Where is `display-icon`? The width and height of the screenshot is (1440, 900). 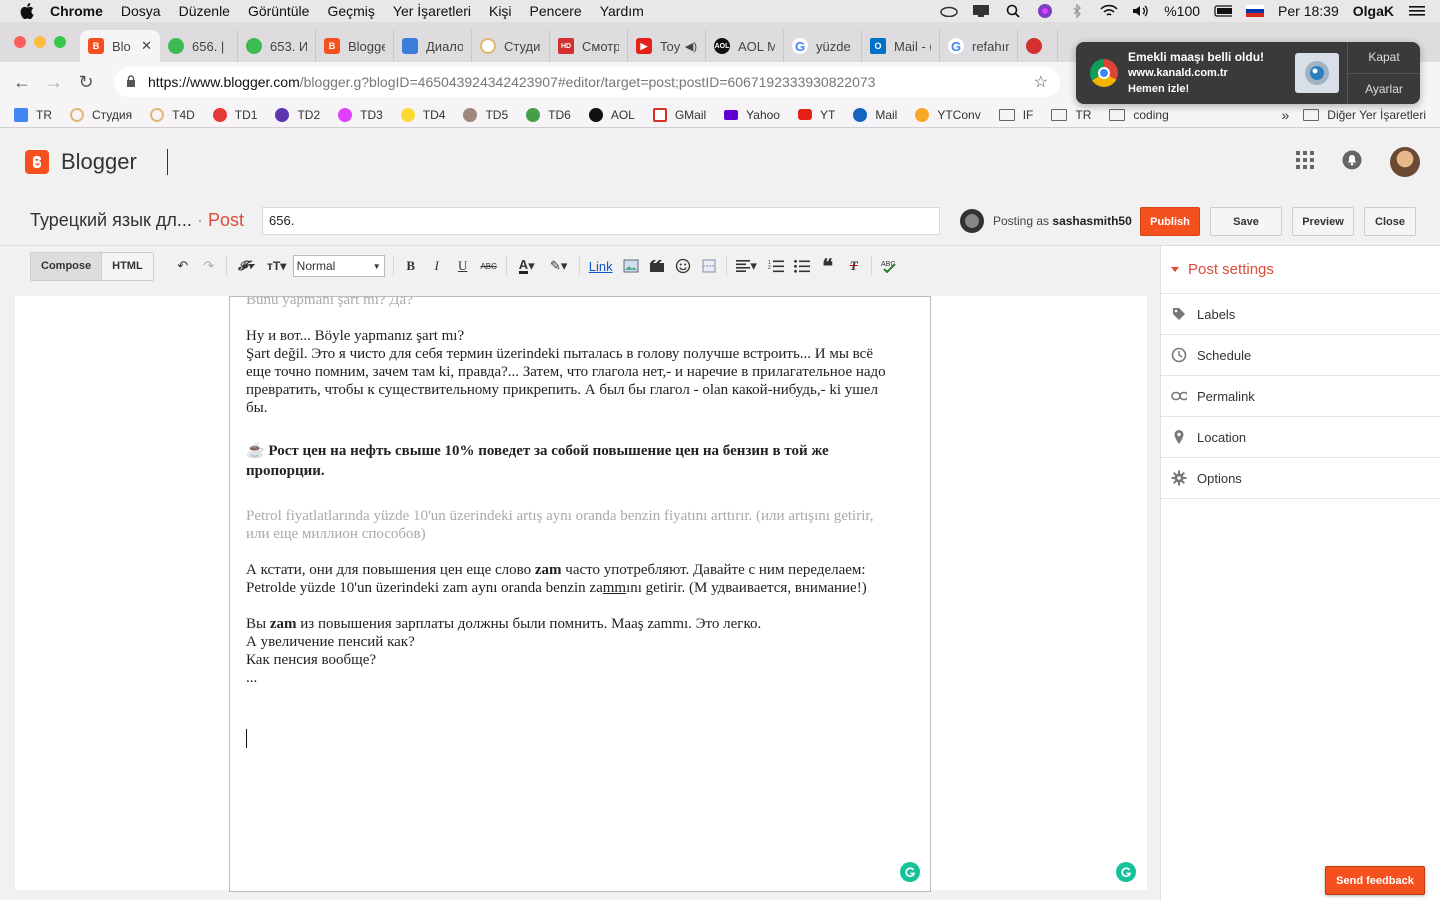
display-icon is located at coordinates (981, 11).